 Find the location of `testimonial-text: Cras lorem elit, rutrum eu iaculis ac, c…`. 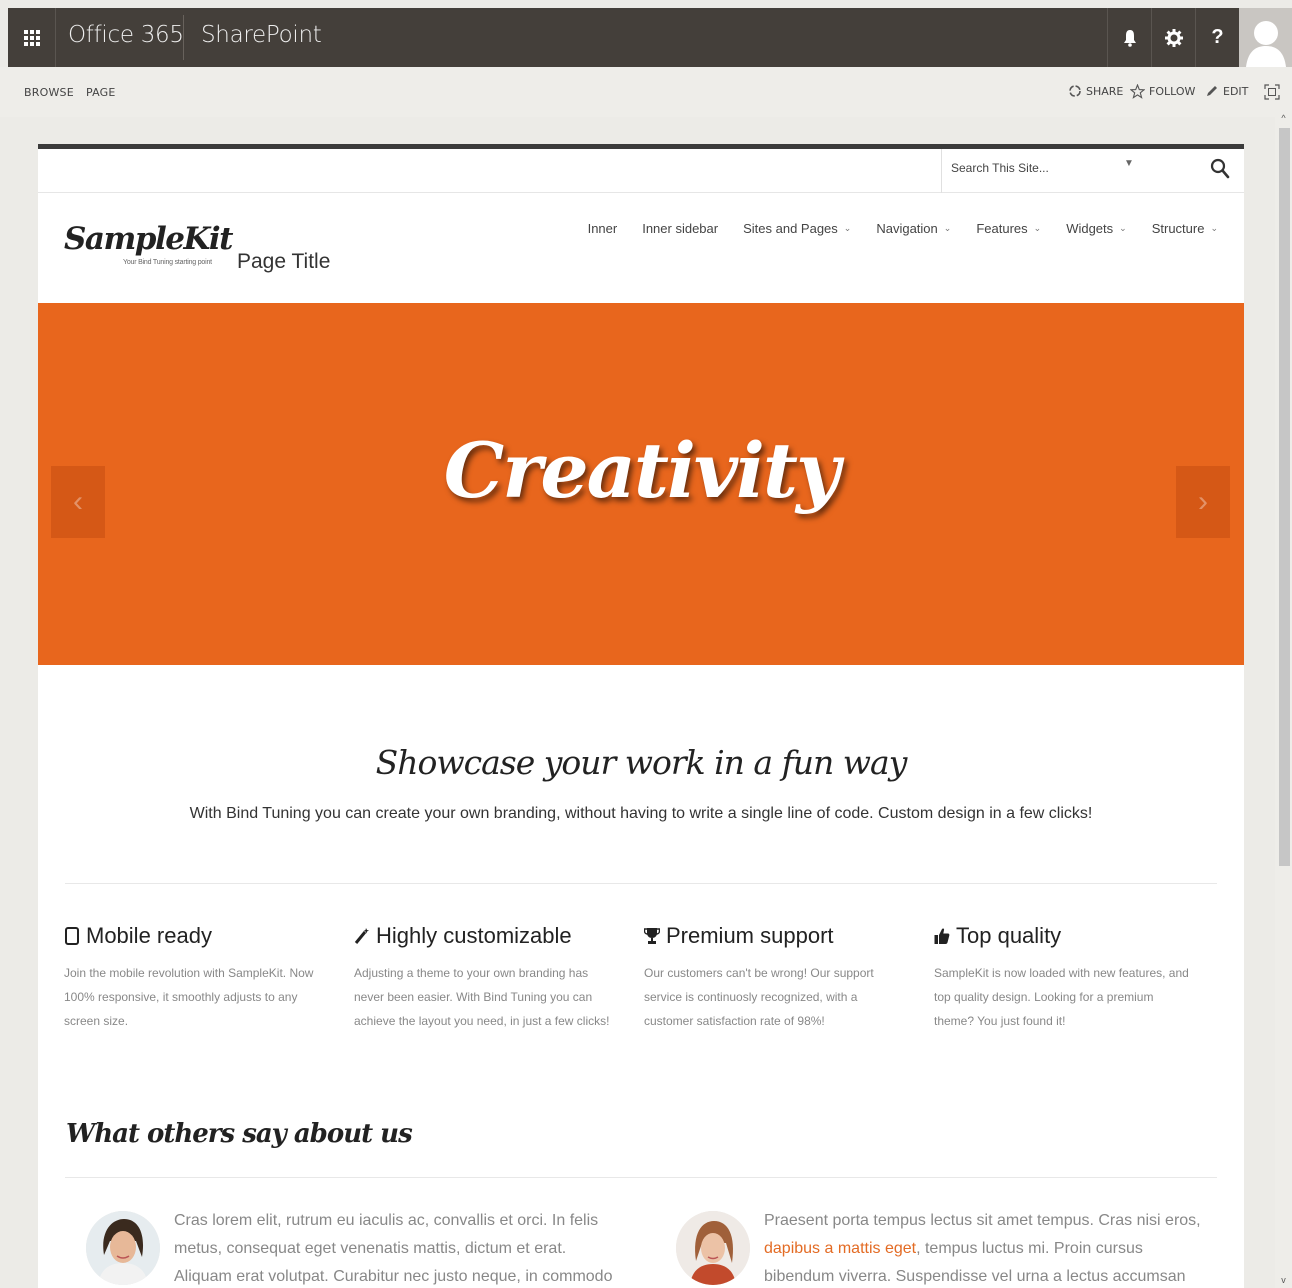

testimonial-text: Cras lorem elit, rutrum eu iaculis ac, c… is located at coordinates (393, 1248).